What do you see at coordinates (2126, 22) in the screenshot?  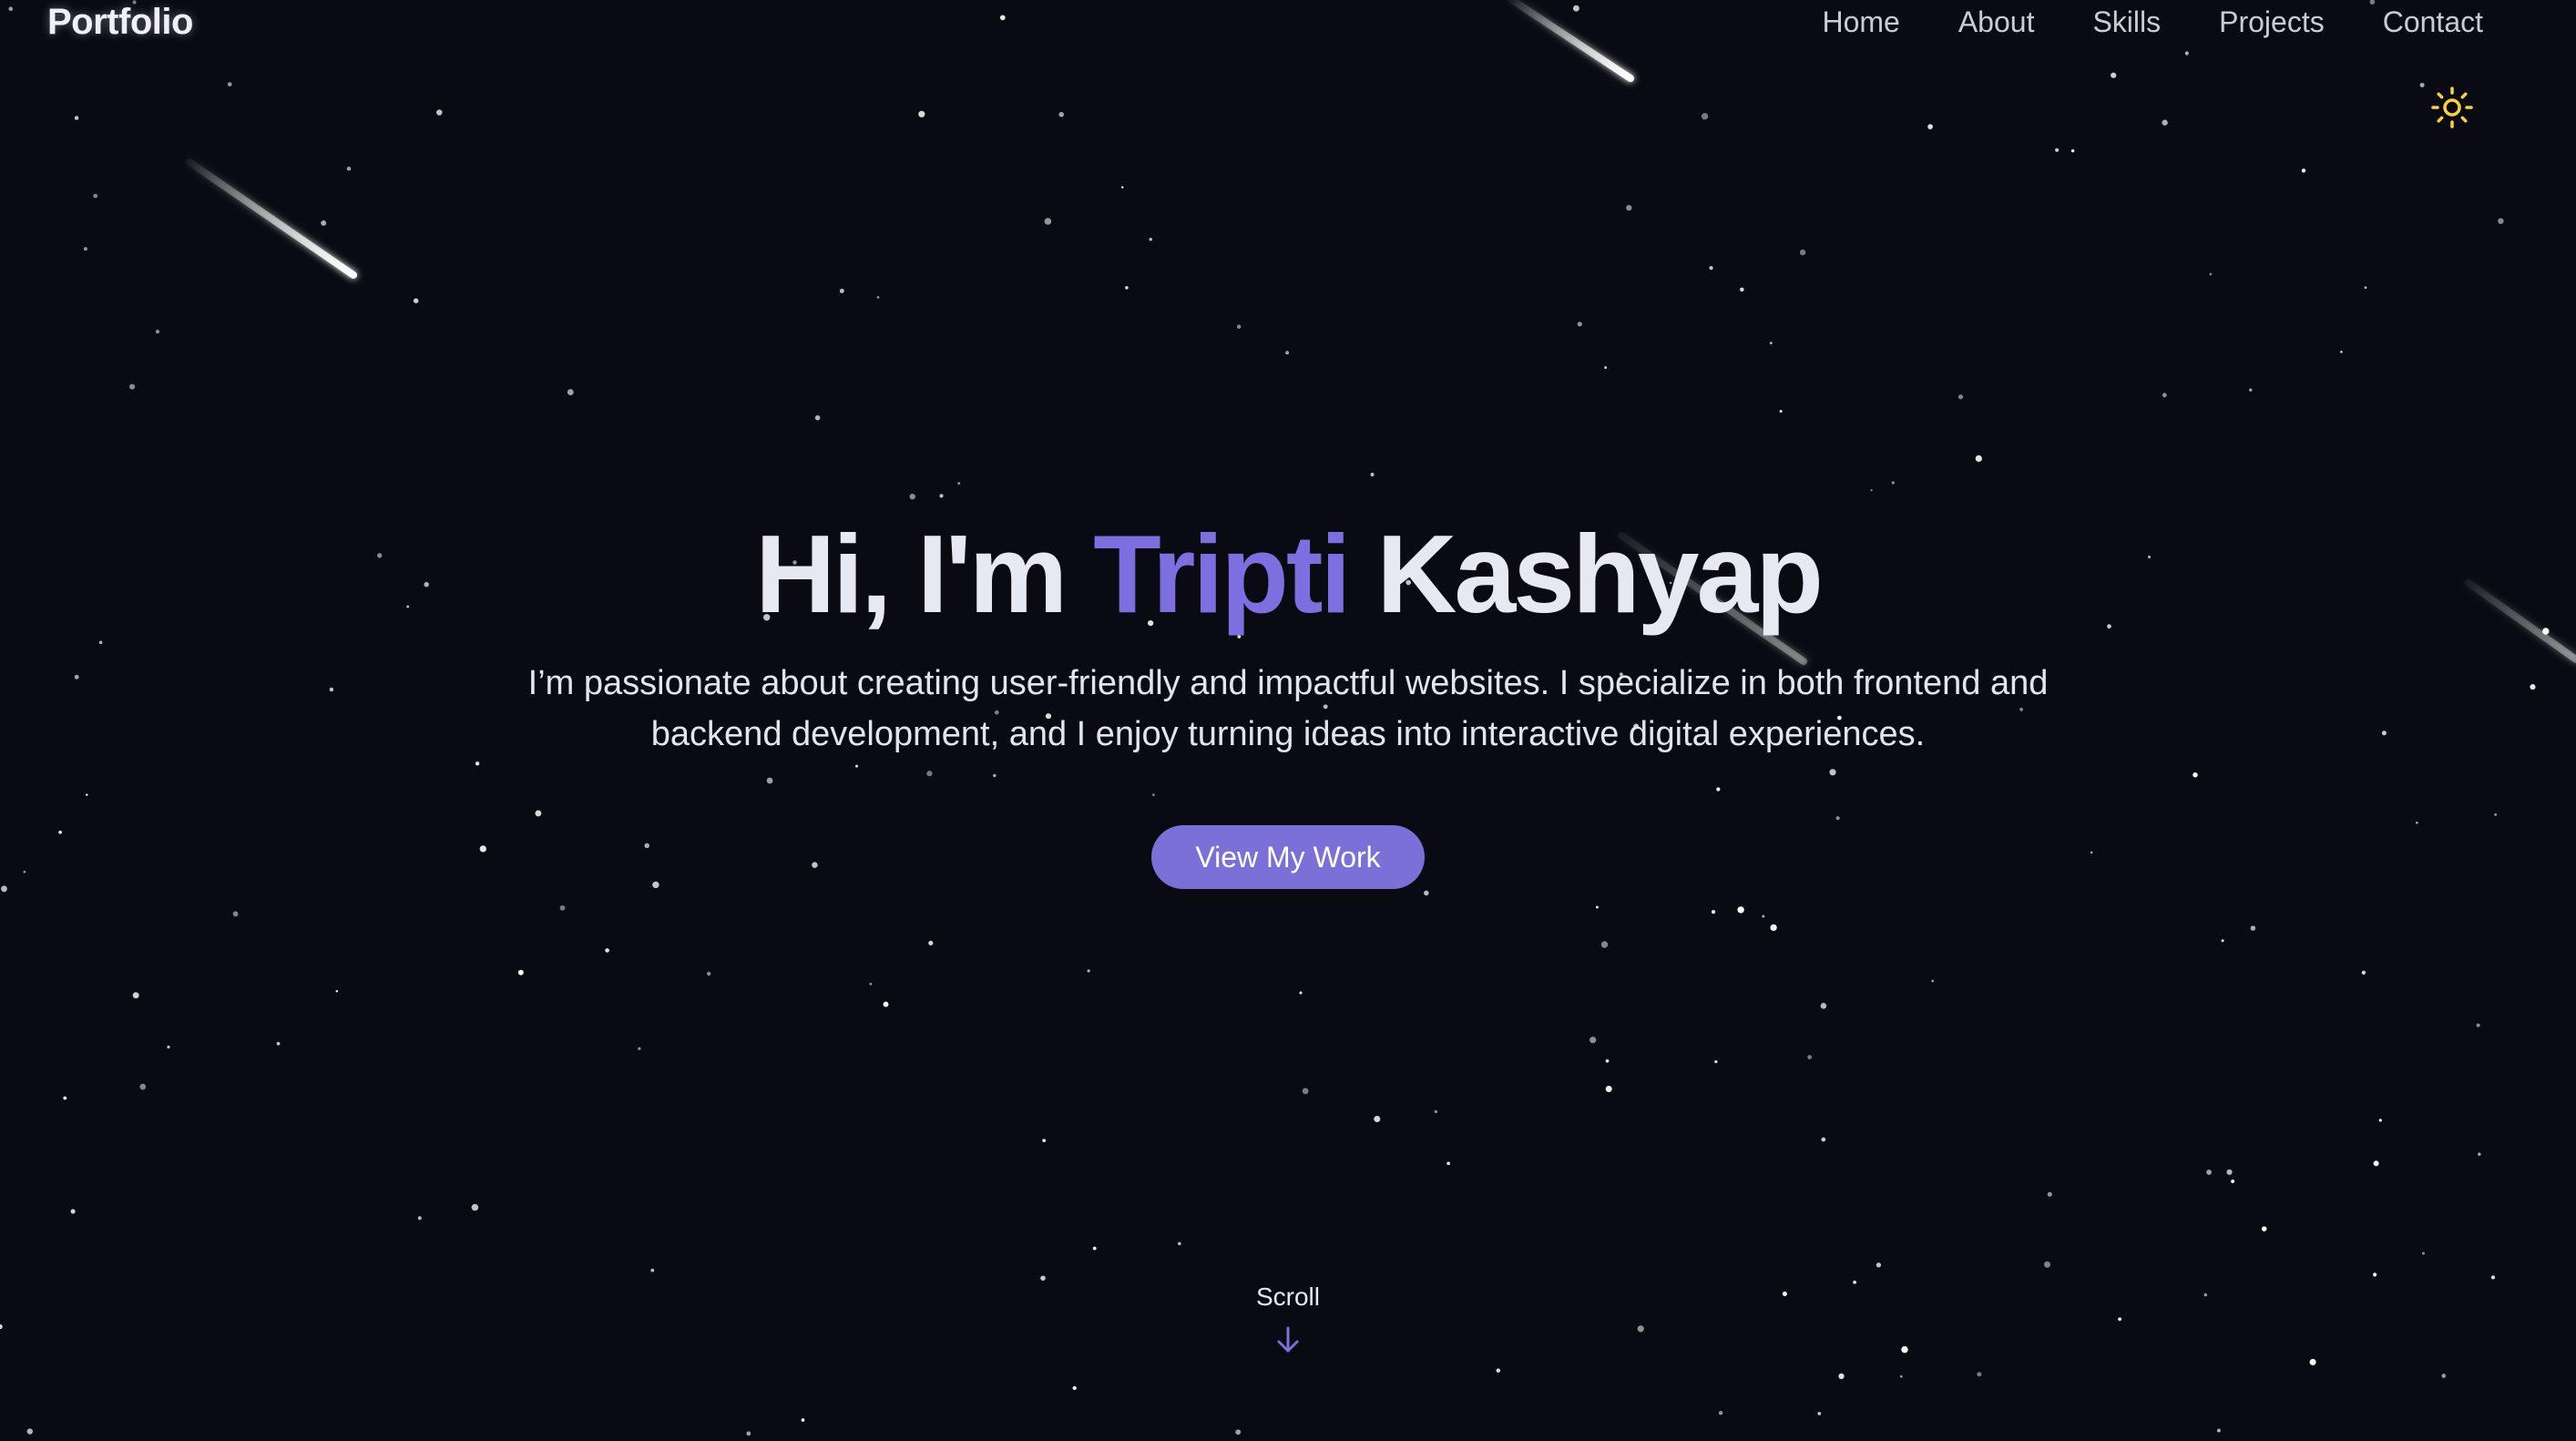 I see `nav-skills: Skills` at bounding box center [2126, 22].